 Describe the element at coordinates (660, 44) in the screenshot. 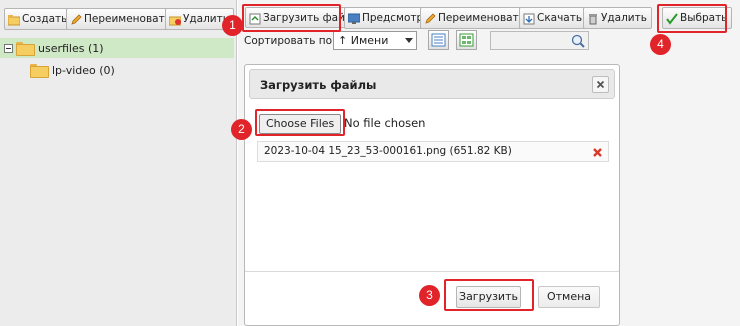

I see `callout-badge-4: 4` at that location.